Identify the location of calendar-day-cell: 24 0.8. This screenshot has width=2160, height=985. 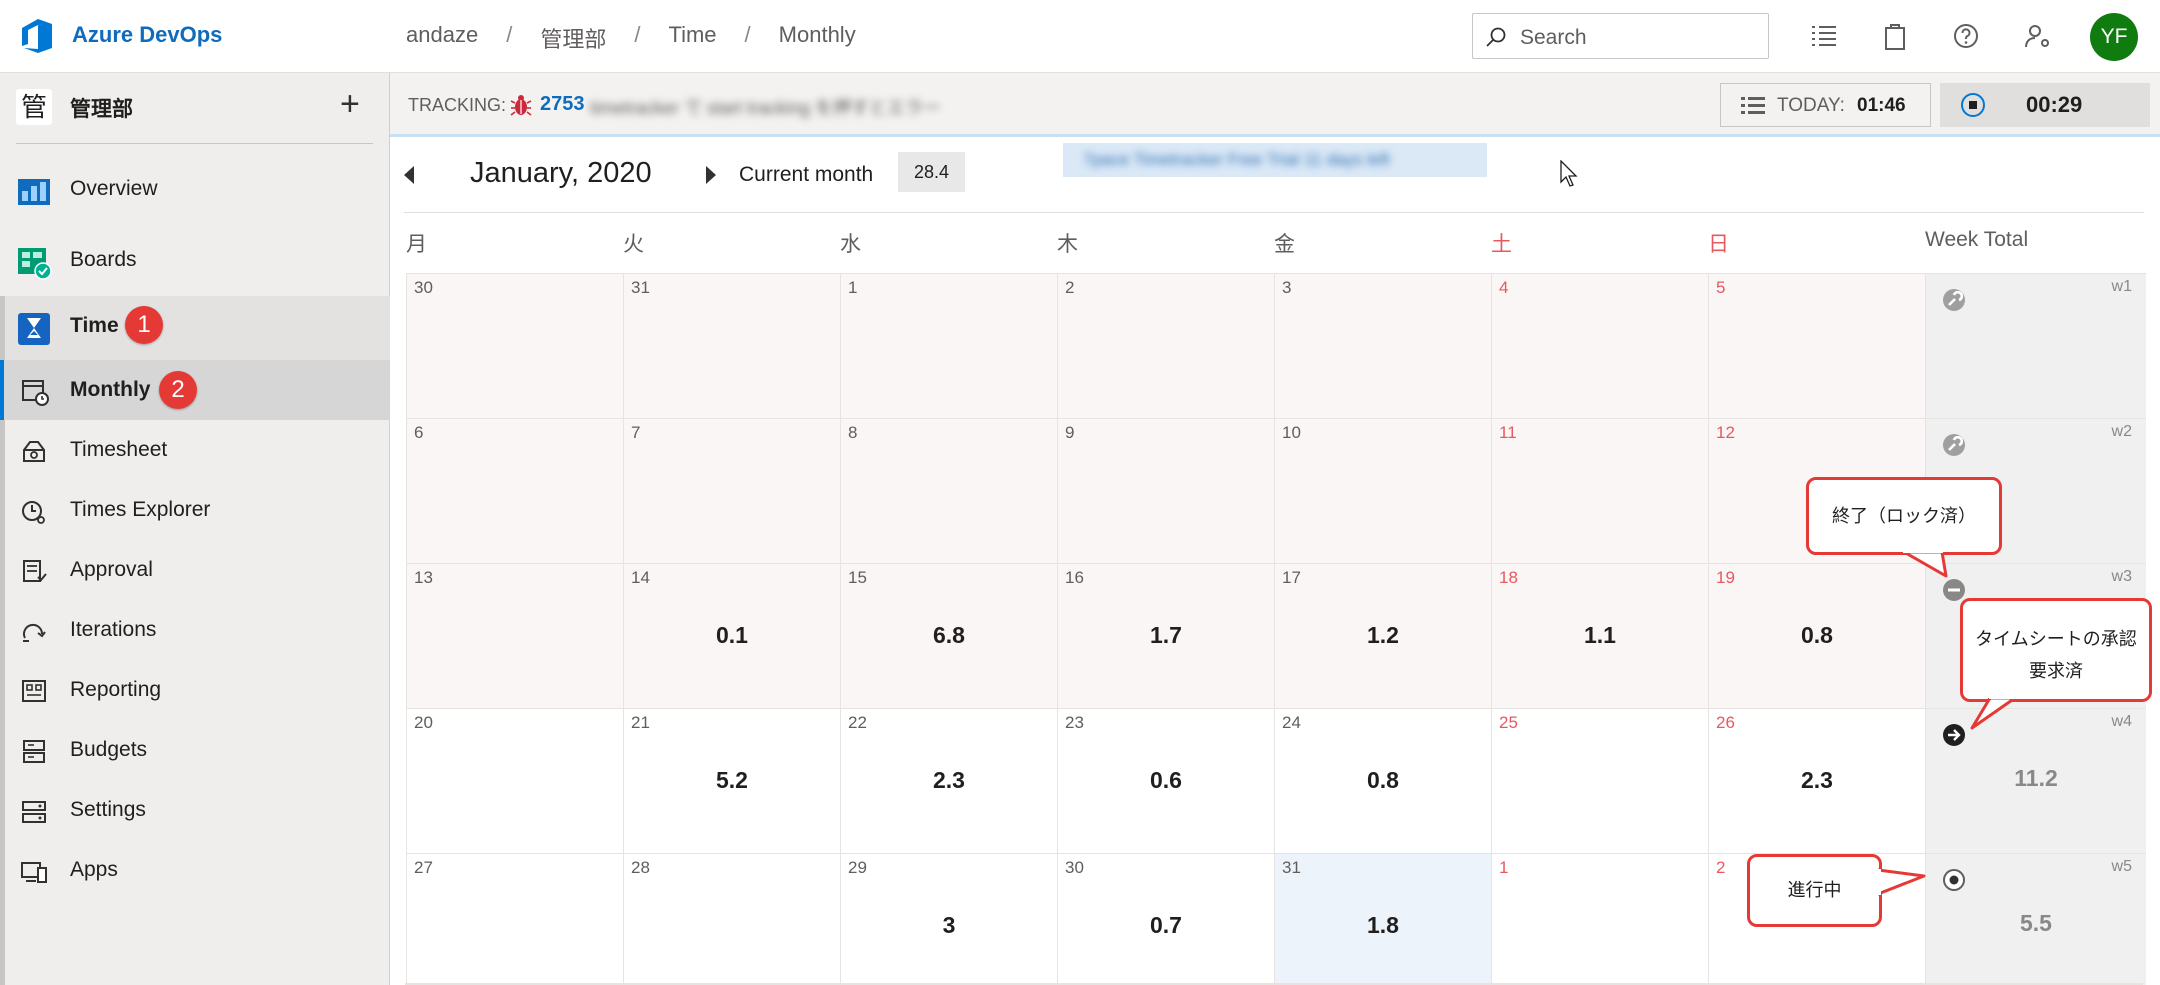
(1382, 780).